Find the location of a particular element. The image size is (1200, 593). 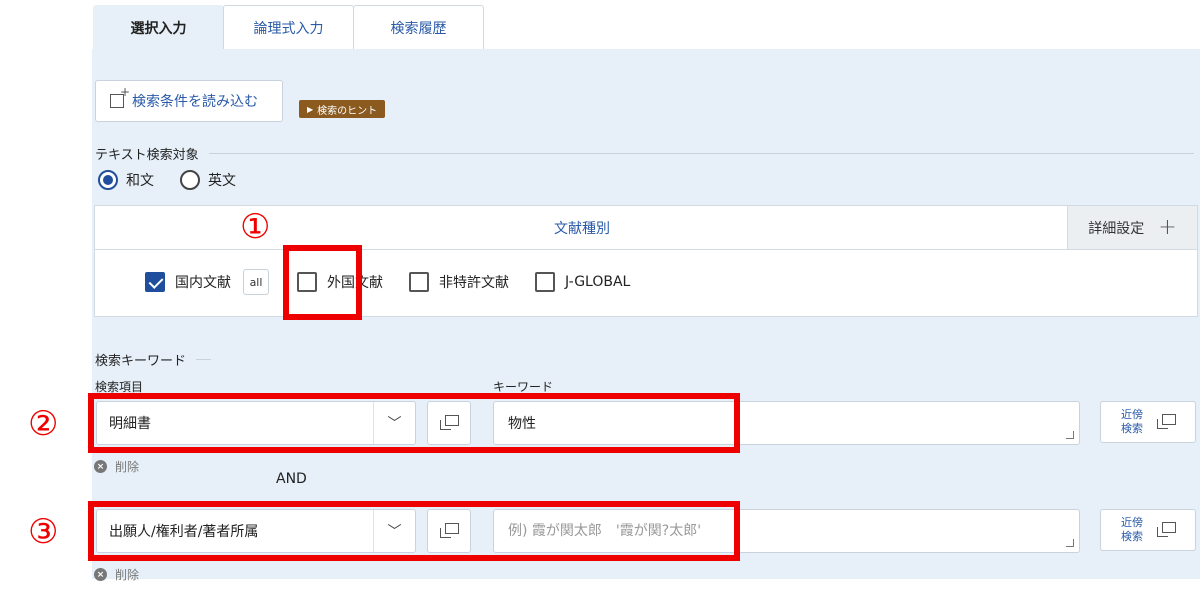

tab-select-input: 選択入力 is located at coordinates (158, 27).